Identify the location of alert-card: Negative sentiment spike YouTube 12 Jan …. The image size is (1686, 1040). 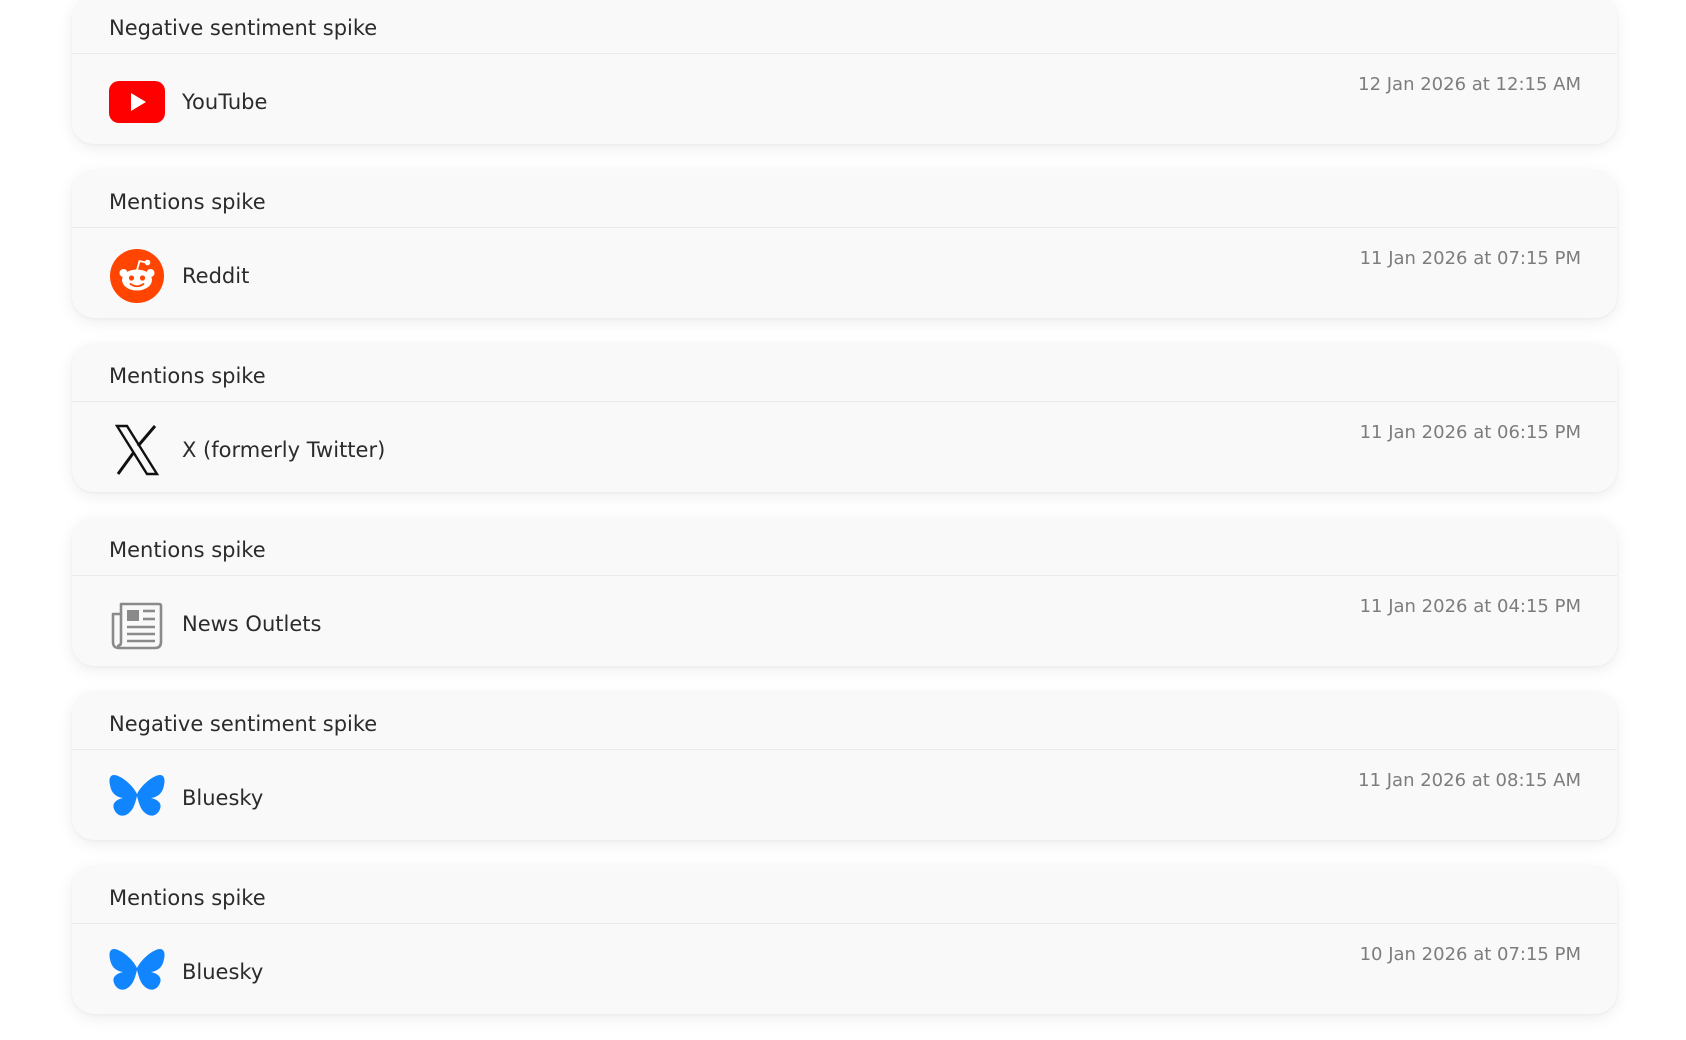
(844, 72).